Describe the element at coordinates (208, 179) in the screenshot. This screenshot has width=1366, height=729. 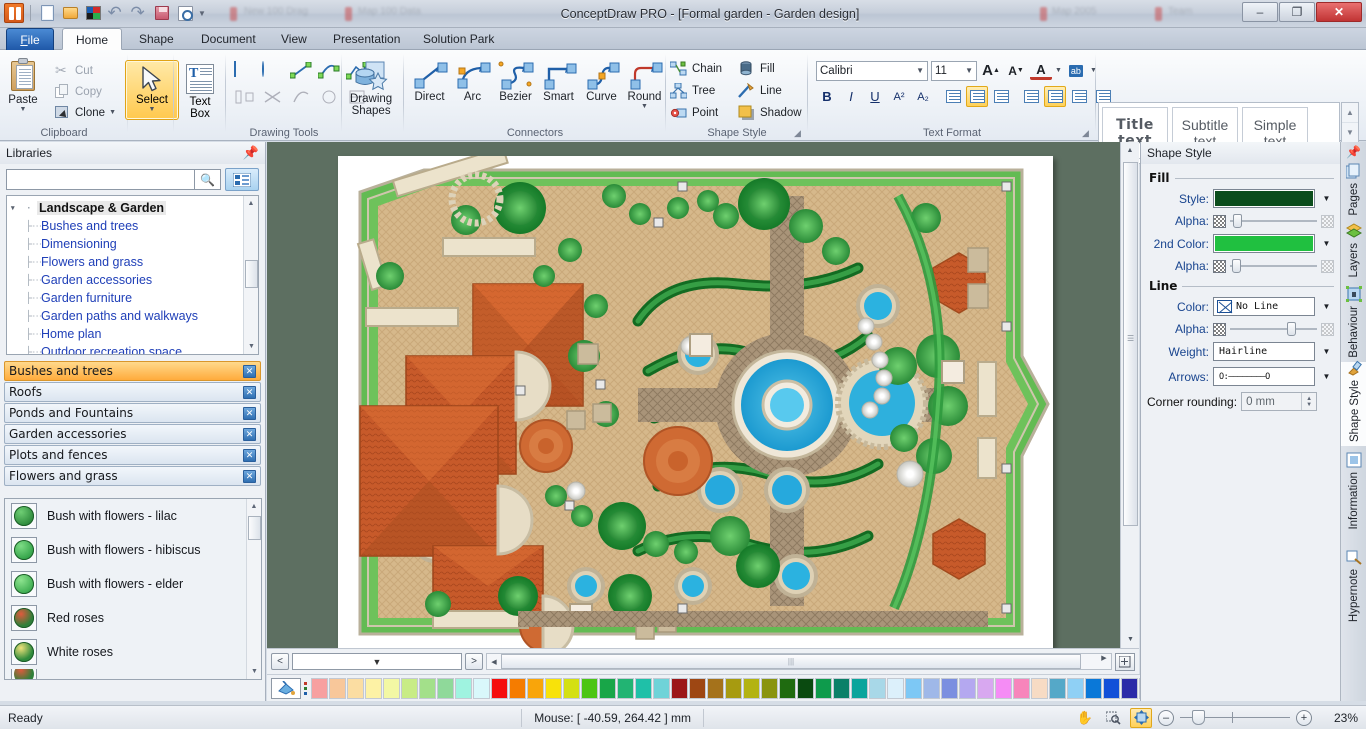
I see `search-icon: 🔍` at that location.